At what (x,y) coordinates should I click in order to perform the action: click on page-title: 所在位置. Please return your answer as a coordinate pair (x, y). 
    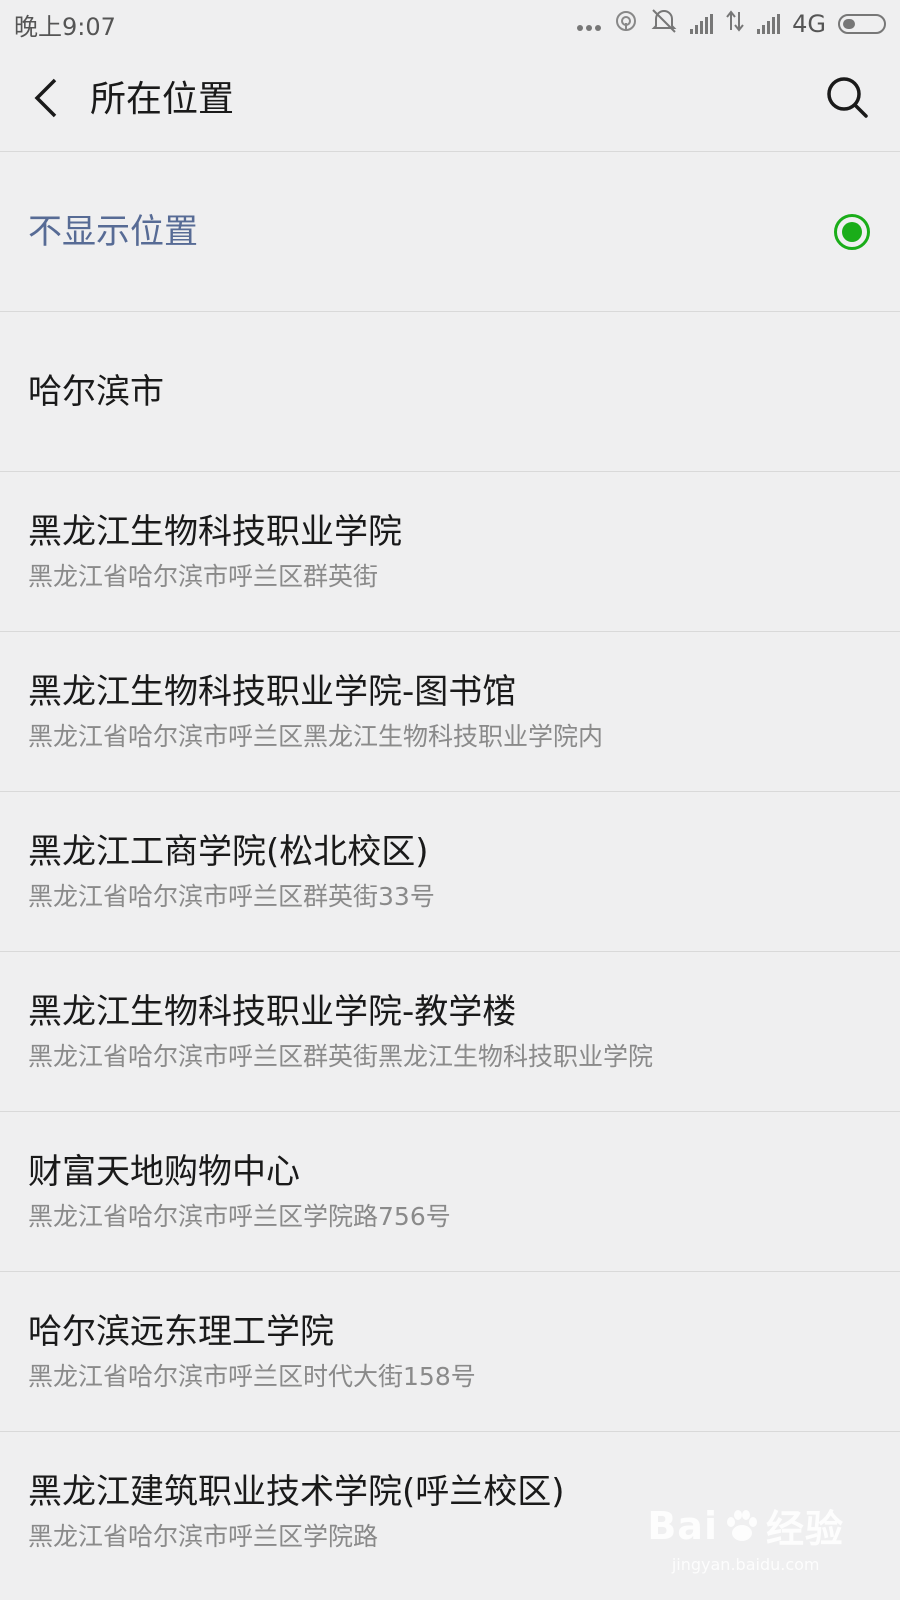
    Looking at the image, I should click on (162, 99).